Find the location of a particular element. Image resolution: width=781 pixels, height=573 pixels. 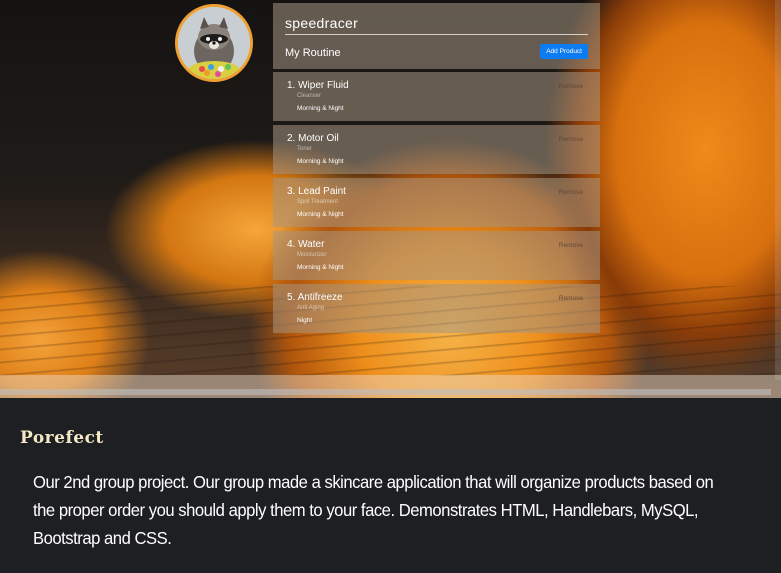

product-name: 4. Water is located at coordinates (306, 244).